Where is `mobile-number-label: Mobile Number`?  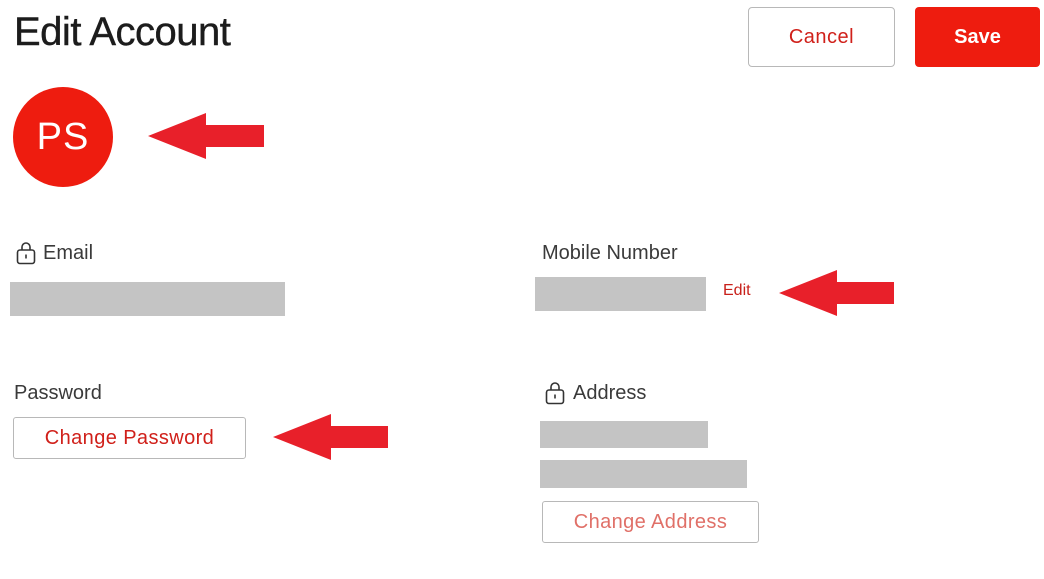
mobile-number-label: Mobile Number is located at coordinates (610, 253).